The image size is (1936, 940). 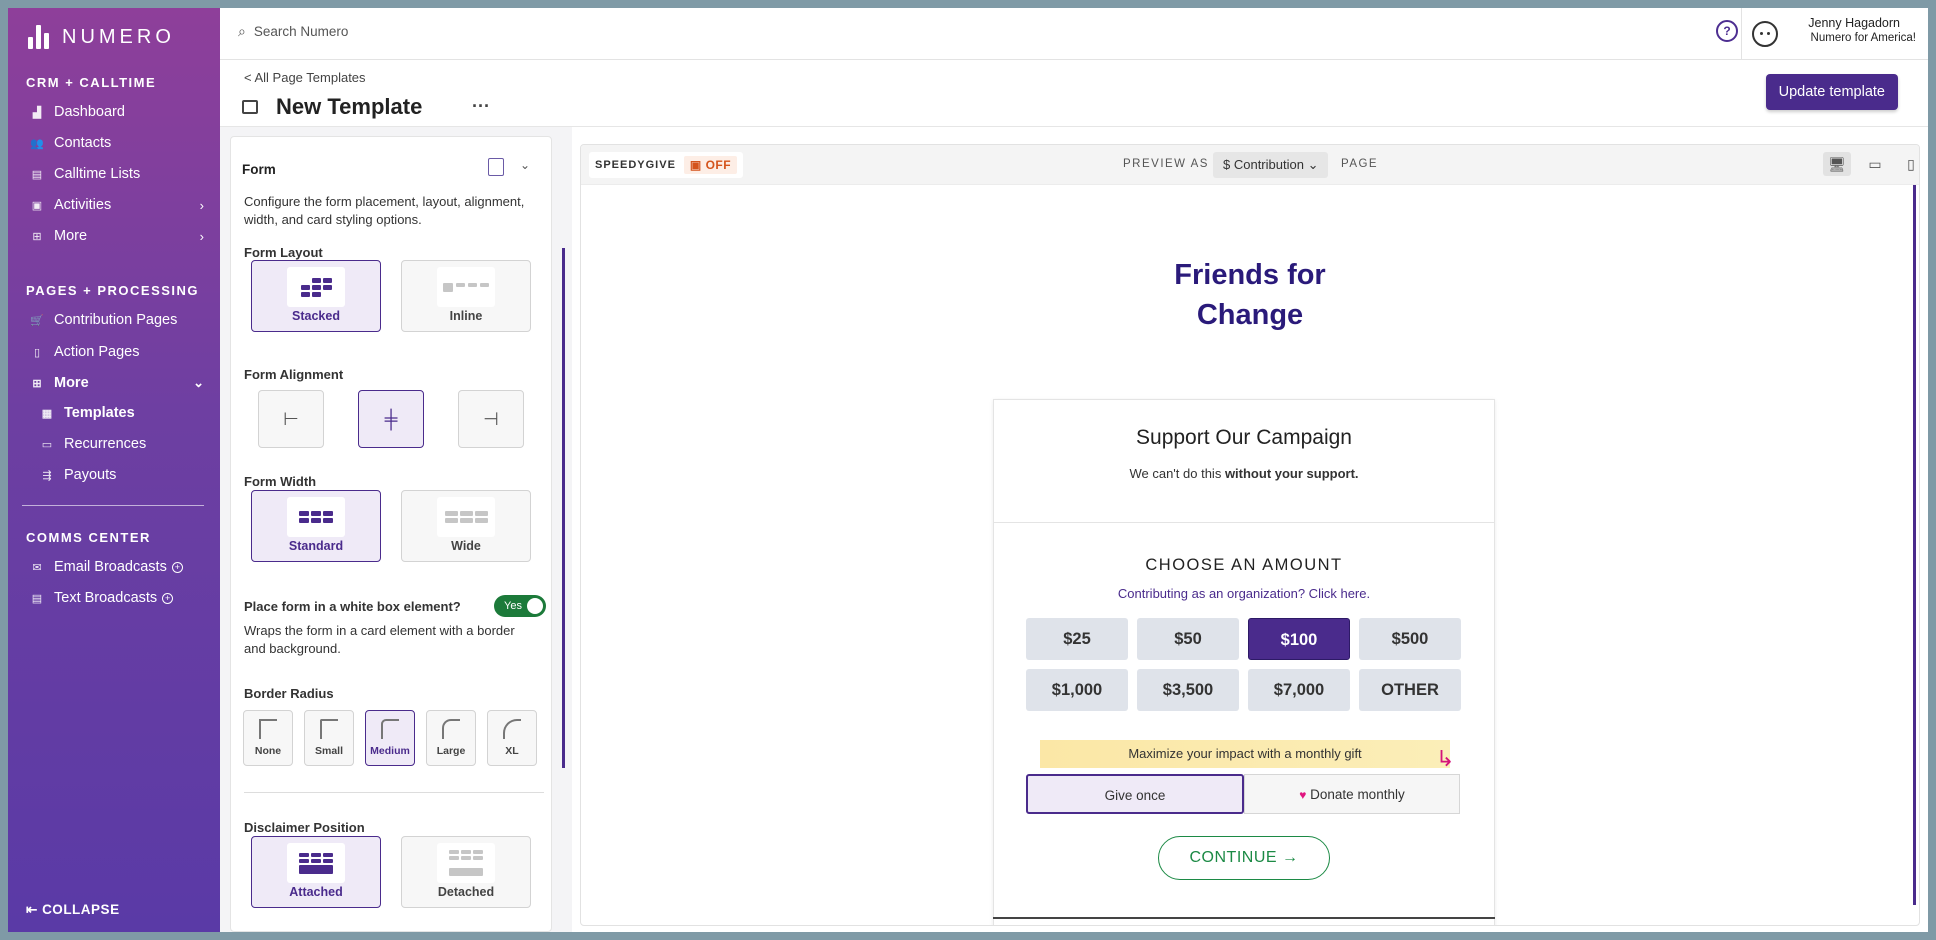 What do you see at coordinates (466, 863) in the screenshot?
I see `detached-disclaimer-icon` at bounding box center [466, 863].